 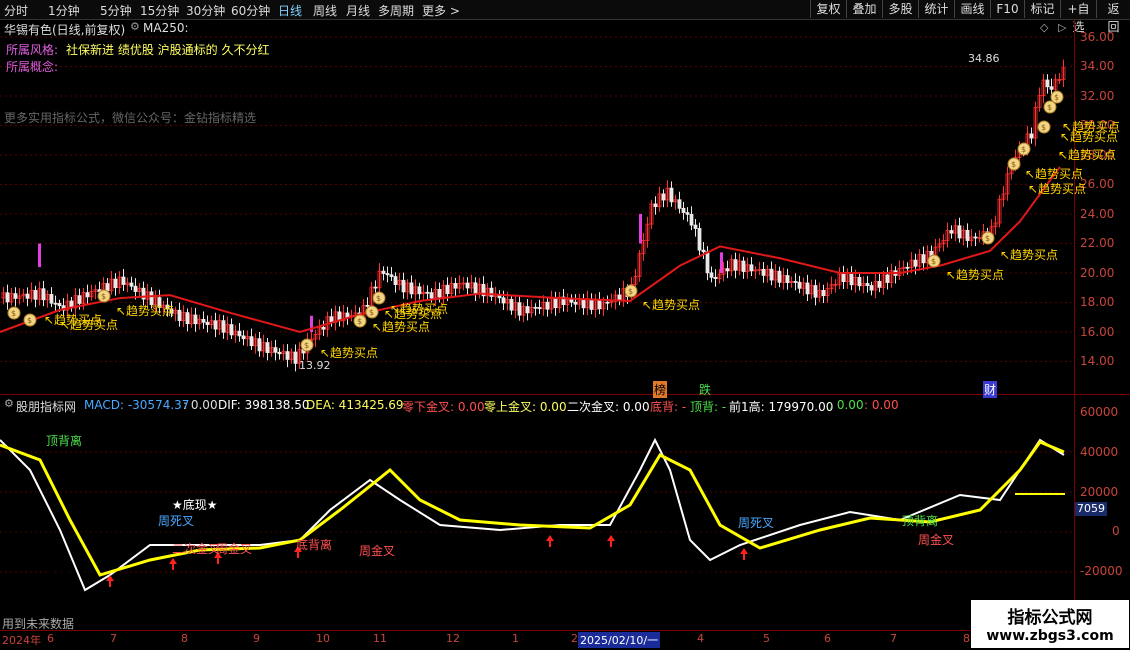 I want to click on marker-bang: 榜, so click(x=660, y=389).